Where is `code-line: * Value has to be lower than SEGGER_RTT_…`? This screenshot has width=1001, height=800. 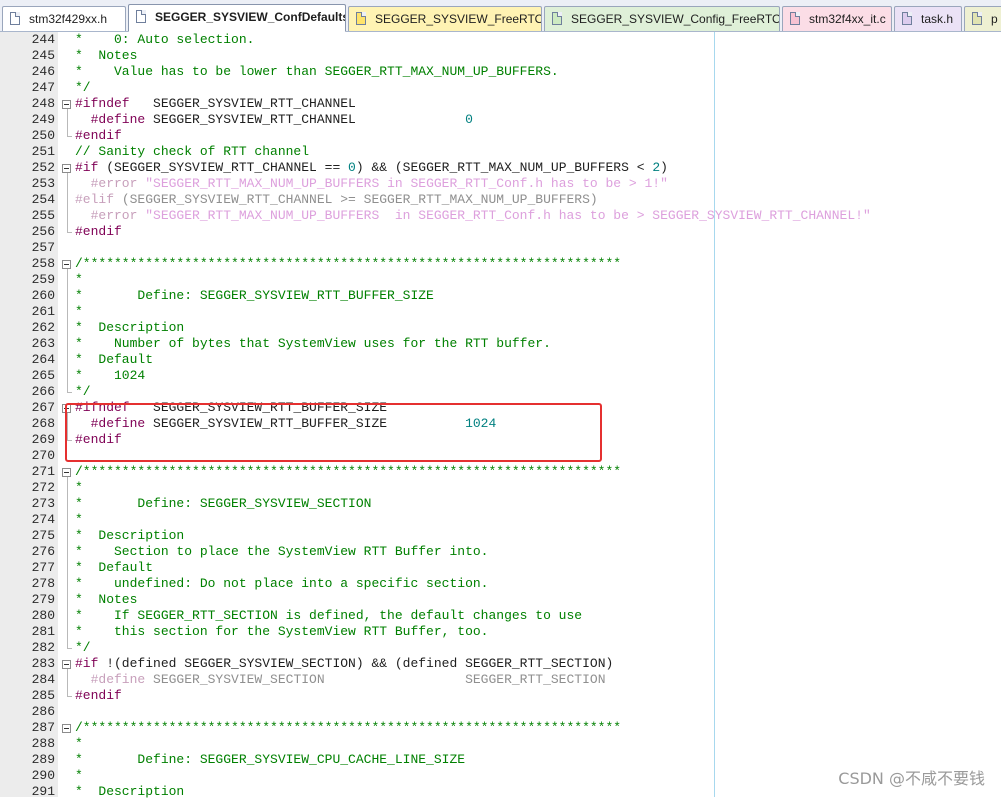
code-line: * Value has to be lower than SEGGER_RTT_… is located at coordinates (317, 72).